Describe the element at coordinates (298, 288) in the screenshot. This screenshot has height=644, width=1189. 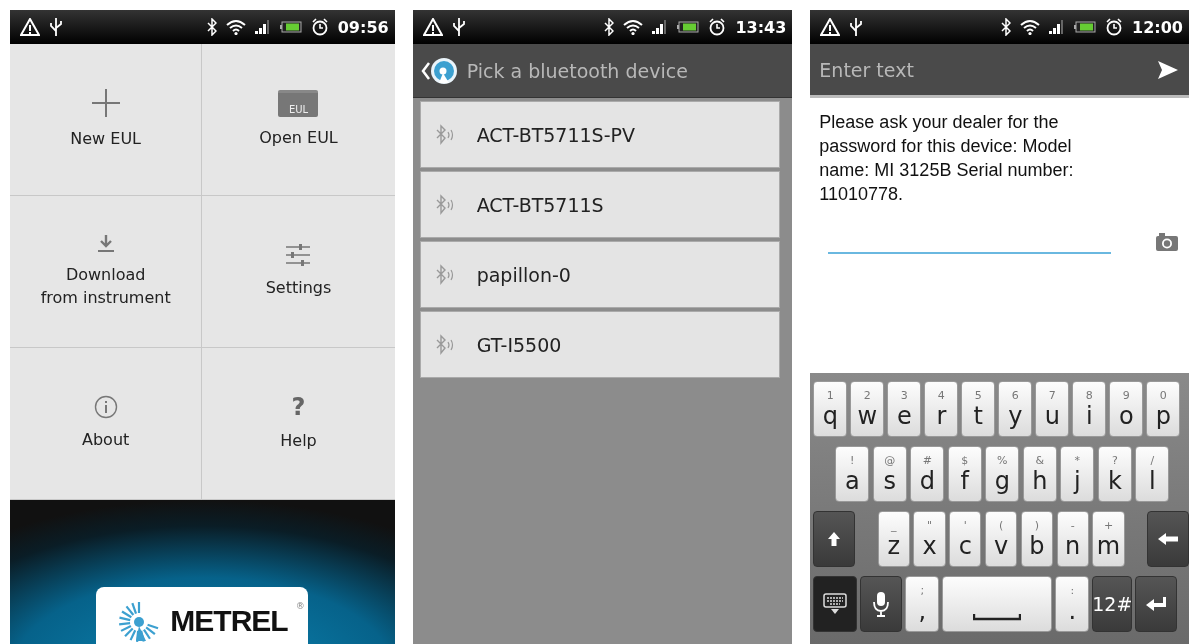
I see `tile-label: Settings` at that location.